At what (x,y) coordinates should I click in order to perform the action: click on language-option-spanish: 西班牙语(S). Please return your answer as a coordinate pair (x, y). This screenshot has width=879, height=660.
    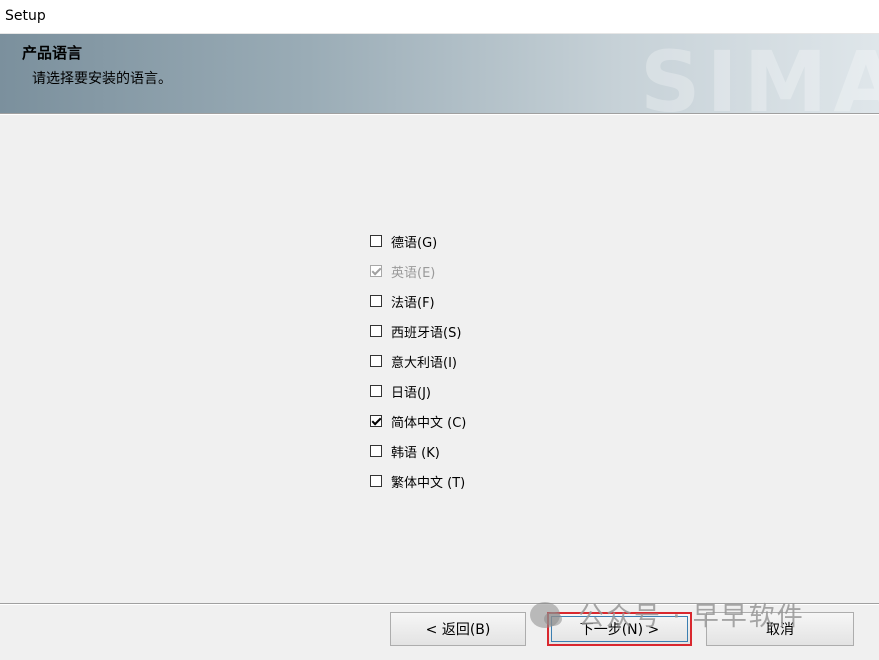
    Looking at the image, I should click on (418, 331).